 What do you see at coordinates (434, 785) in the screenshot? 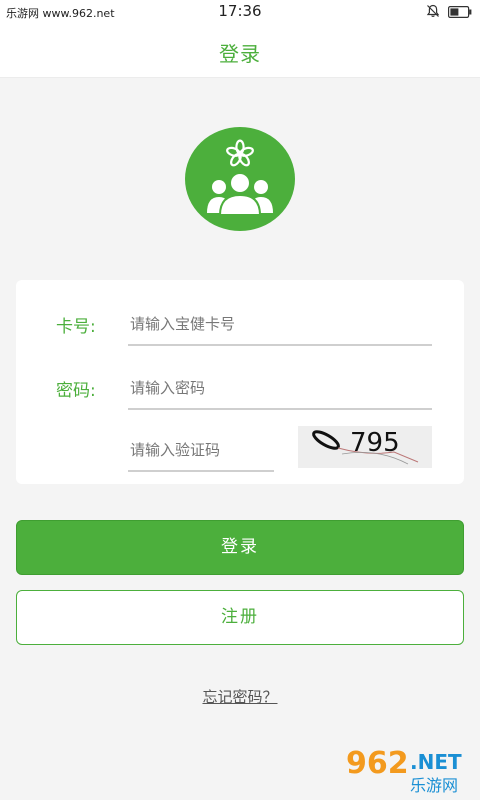
I see `watermark-cn: 乐游网` at bounding box center [434, 785].